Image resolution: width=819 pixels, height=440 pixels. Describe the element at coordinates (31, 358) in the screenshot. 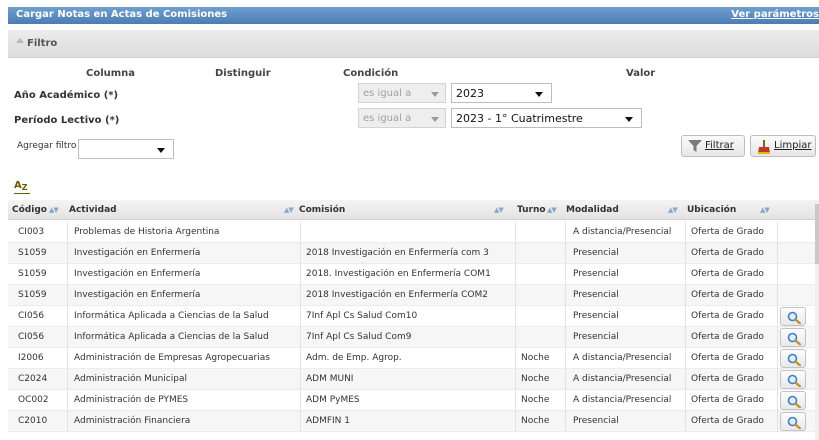

I see `cell-codigo: I2006` at that location.